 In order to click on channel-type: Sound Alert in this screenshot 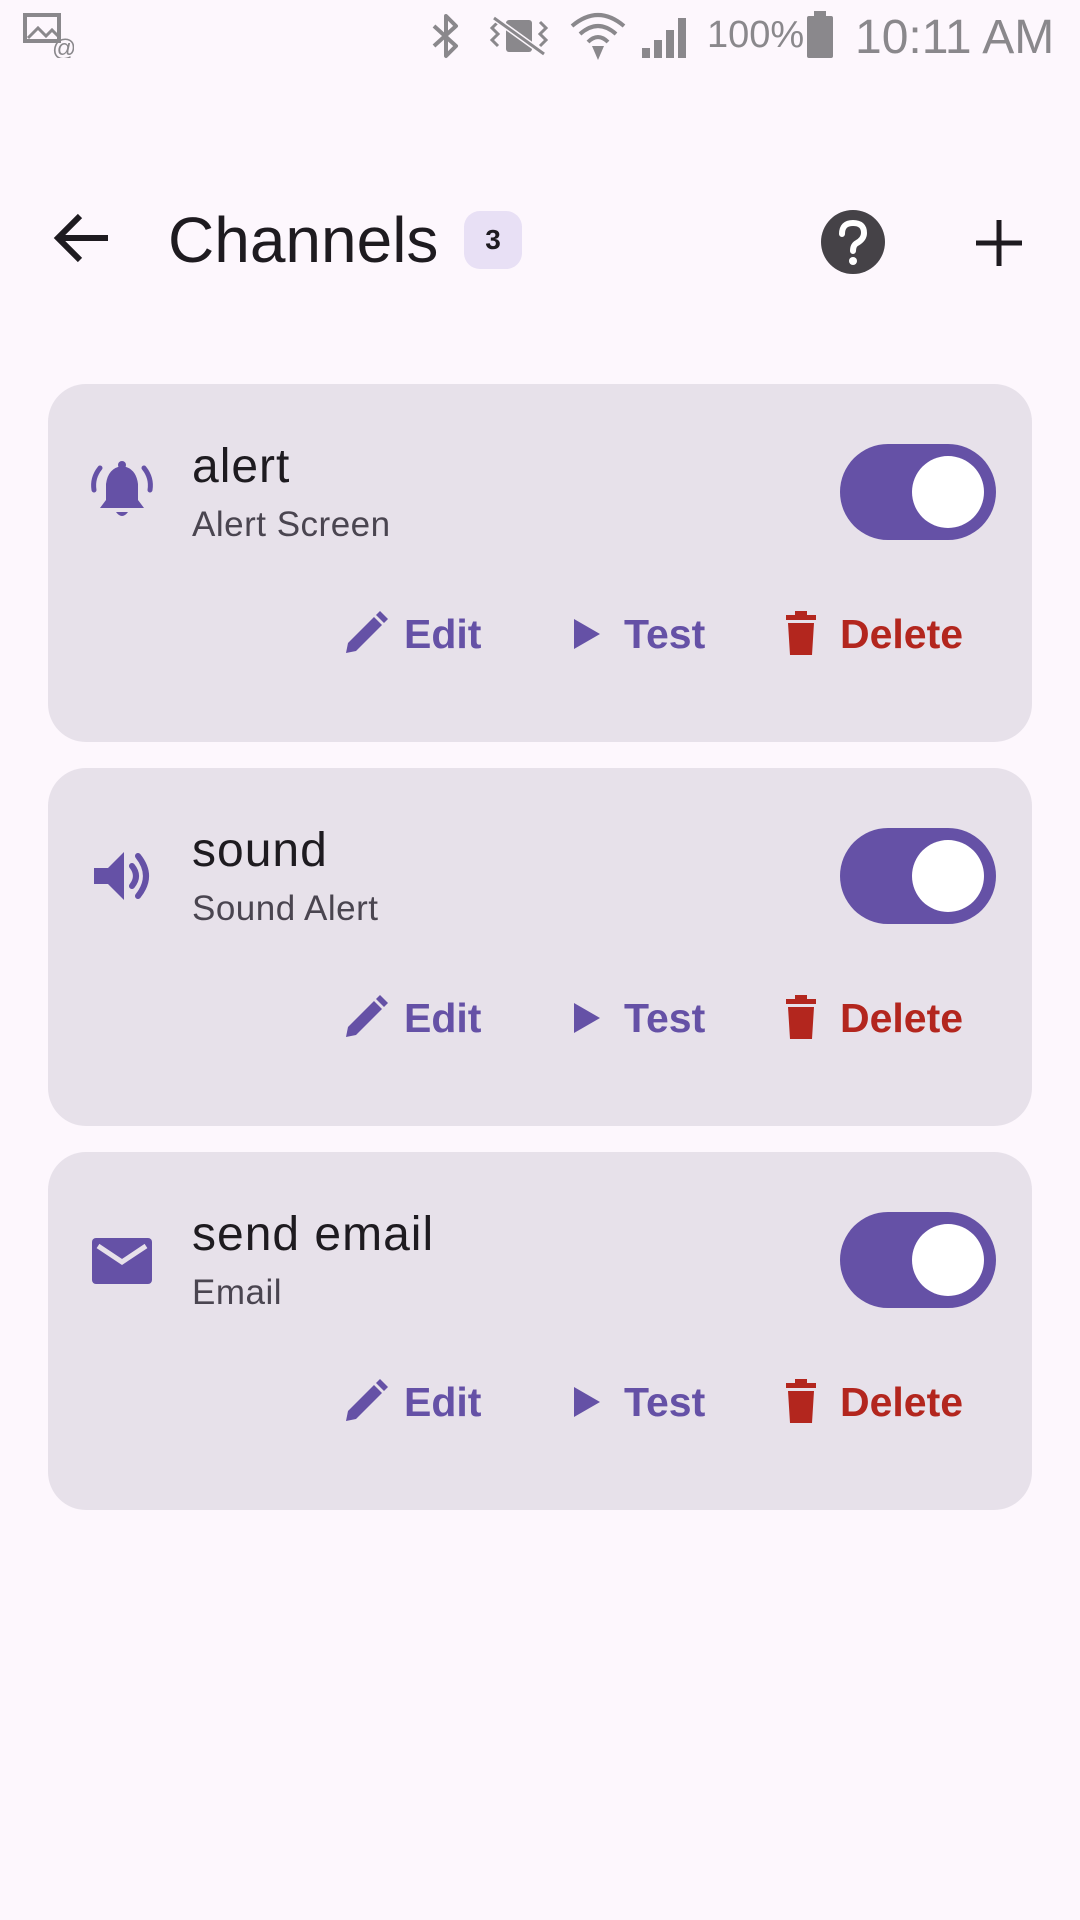, I will do `click(285, 908)`.